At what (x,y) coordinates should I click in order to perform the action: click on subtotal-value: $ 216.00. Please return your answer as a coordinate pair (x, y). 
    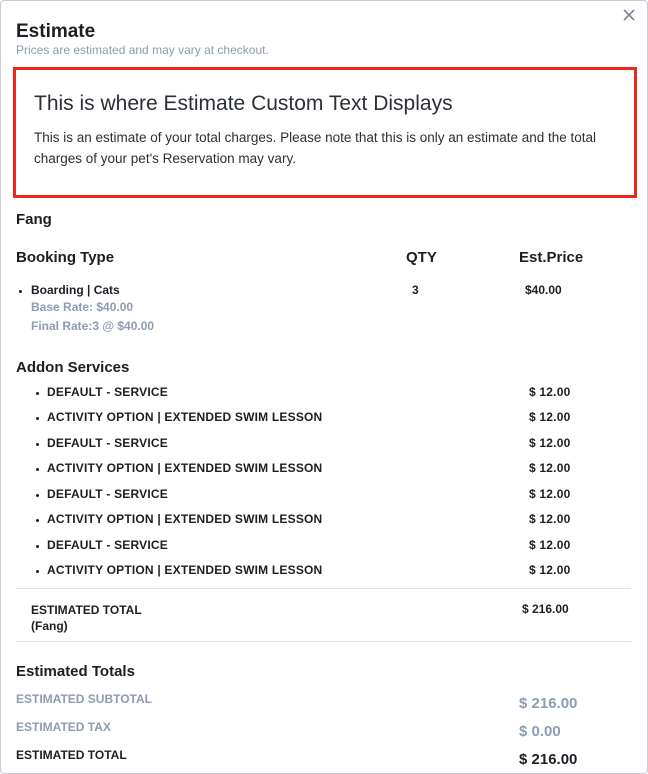
    Looking at the image, I should click on (548, 703).